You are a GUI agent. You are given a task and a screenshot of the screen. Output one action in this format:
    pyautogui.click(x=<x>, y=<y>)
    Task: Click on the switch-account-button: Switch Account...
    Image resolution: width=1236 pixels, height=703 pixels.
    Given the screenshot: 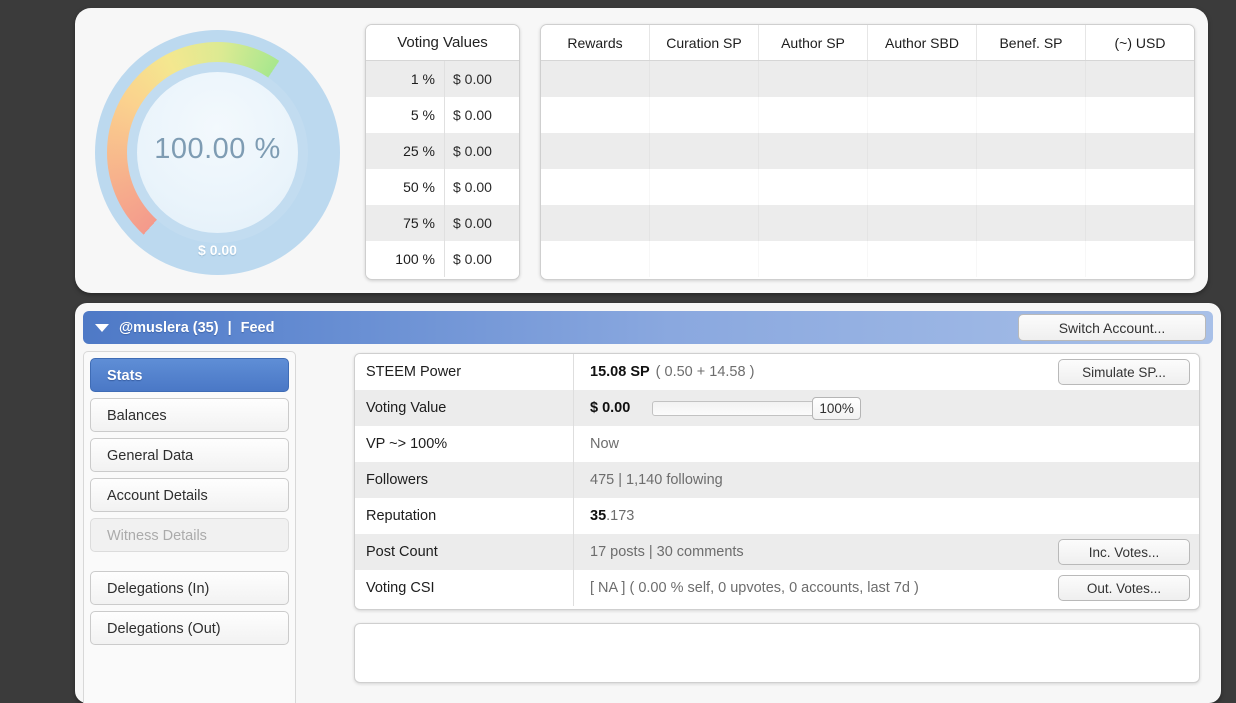 What is the action you would take?
    pyautogui.click(x=1112, y=327)
    